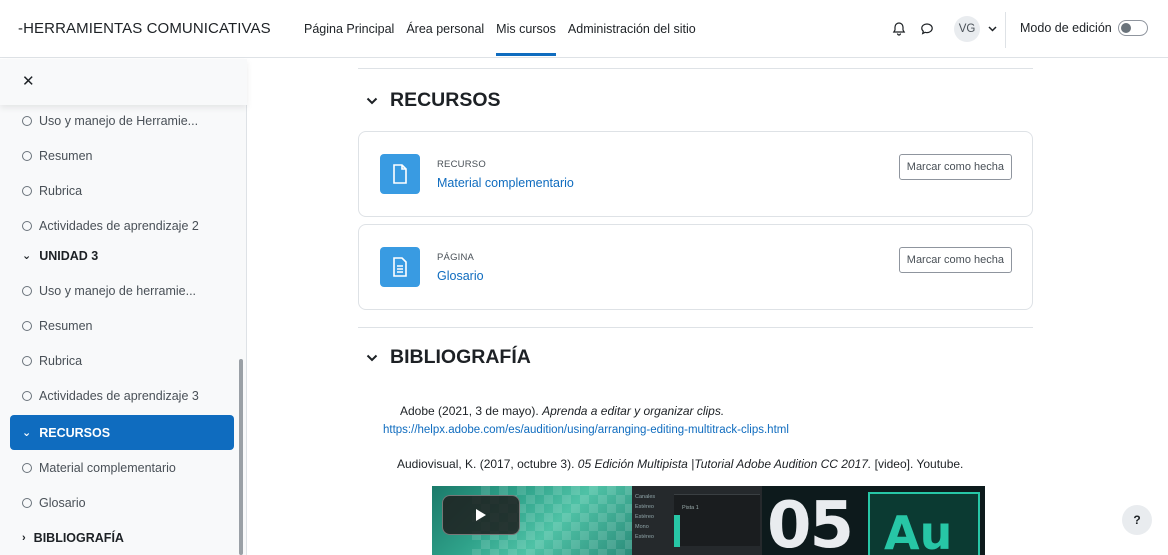  Describe the element at coordinates (62, 502) in the screenshot. I see `item-label: Glosario` at that location.